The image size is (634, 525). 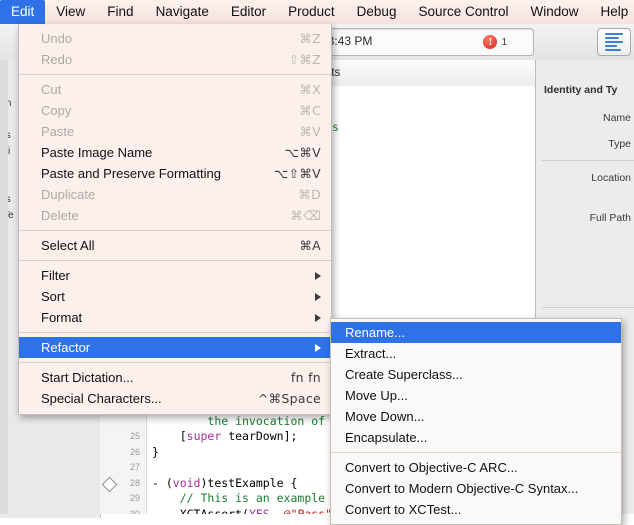 What do you see at coordinates (309, 194) in the screenshot?
I see `menu-item-shortcut: ⌘D` at bounding box center [309, 194].